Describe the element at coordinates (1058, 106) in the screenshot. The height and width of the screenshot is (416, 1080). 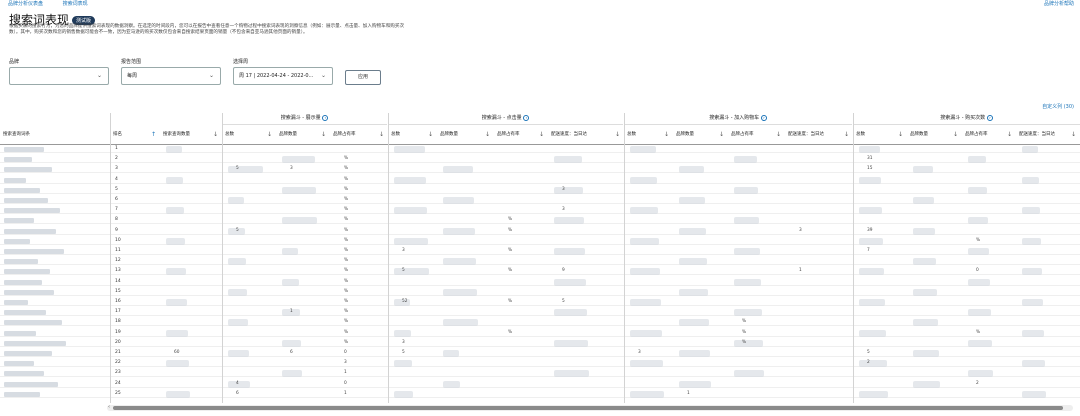
I see `custom-columns-link: 自定义列 (30)` at that location.